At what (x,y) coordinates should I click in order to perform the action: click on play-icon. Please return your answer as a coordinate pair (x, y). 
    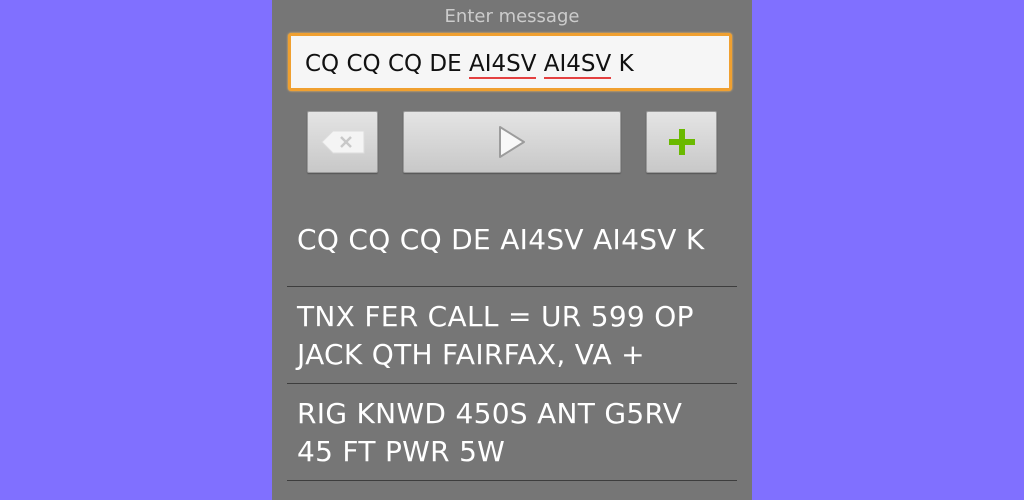
    Looking at the image, I should click on (512, 142).